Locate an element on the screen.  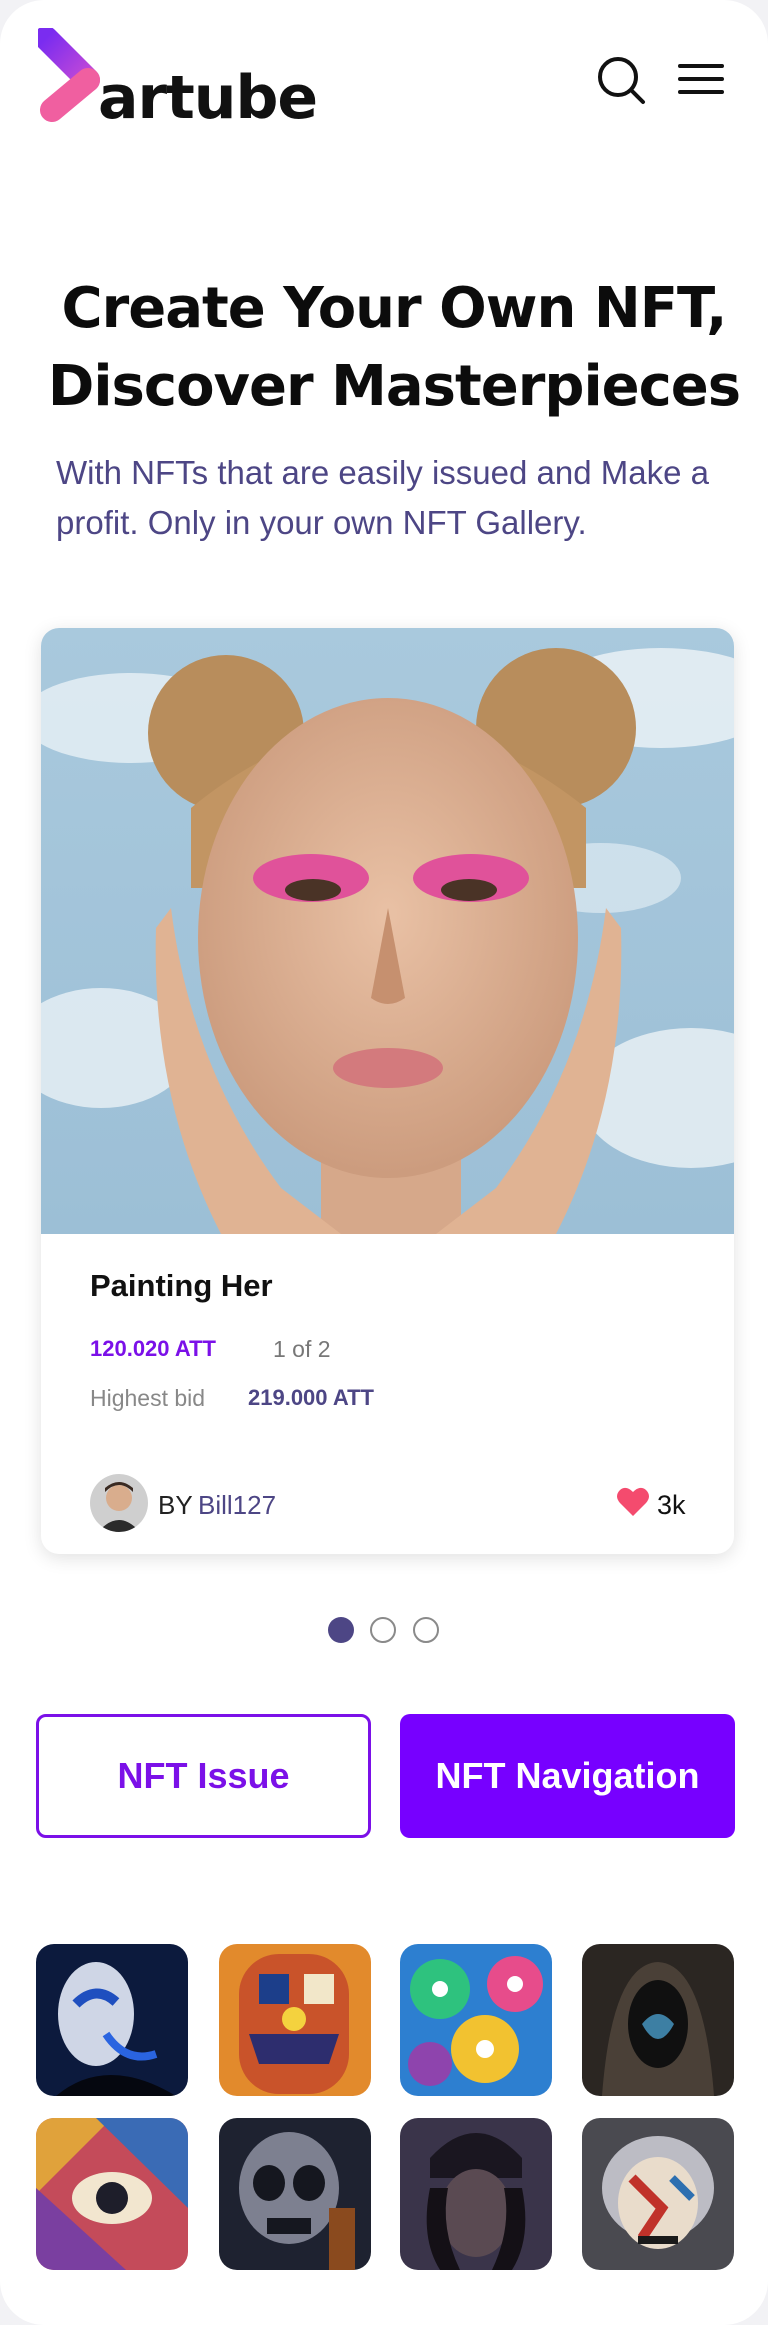
author-avatar is located at coordinates (119, 1503).